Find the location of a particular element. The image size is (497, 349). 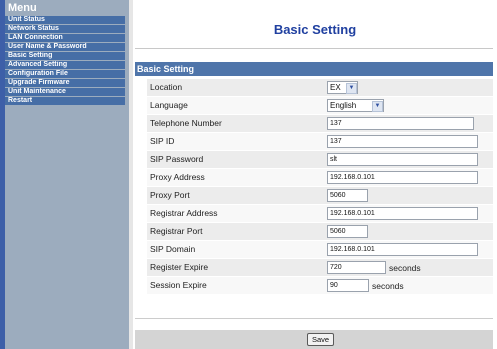

registrar-port-label: Registrar Port is located at coordinates (176, 231).